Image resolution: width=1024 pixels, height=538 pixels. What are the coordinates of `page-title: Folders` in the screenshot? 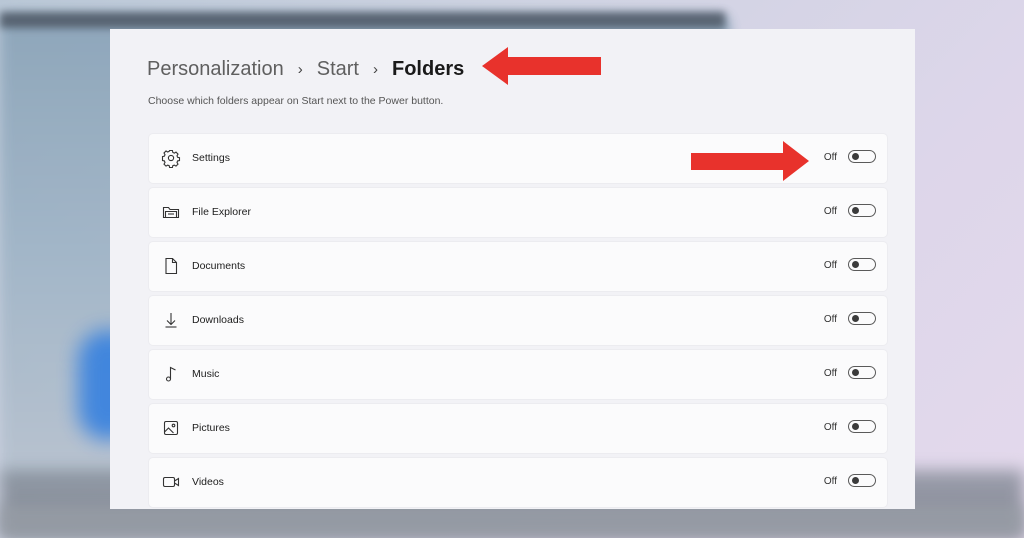 It's located at (428, 68).